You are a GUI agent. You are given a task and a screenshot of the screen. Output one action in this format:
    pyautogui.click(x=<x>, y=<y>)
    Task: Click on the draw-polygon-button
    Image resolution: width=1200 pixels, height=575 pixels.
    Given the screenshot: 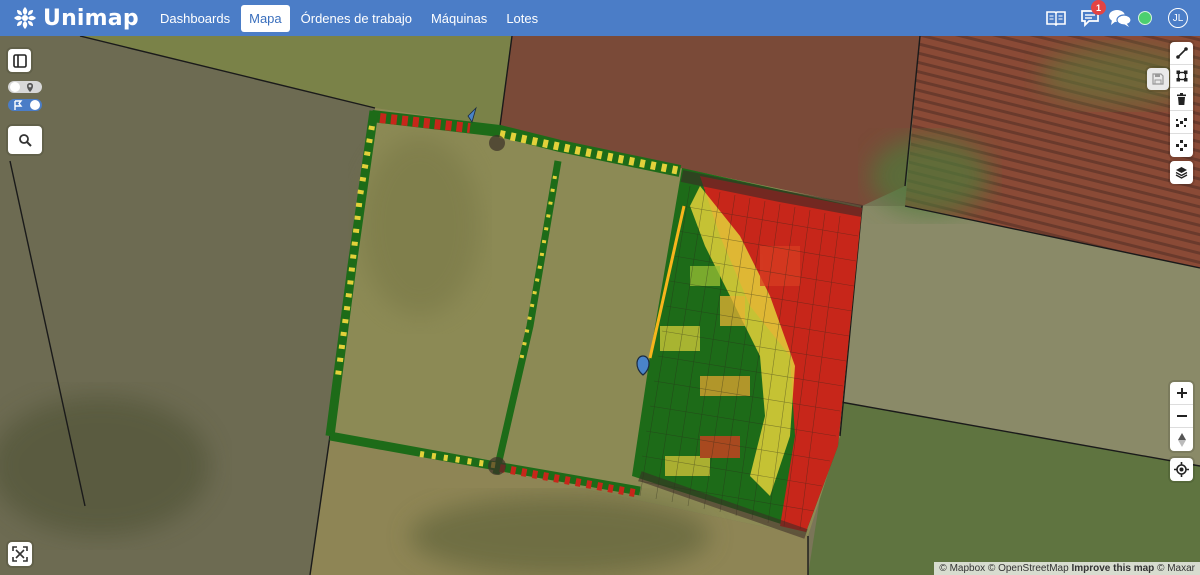 What is the action you would take?
    pyautogui.click(x=1181, y=76)
    